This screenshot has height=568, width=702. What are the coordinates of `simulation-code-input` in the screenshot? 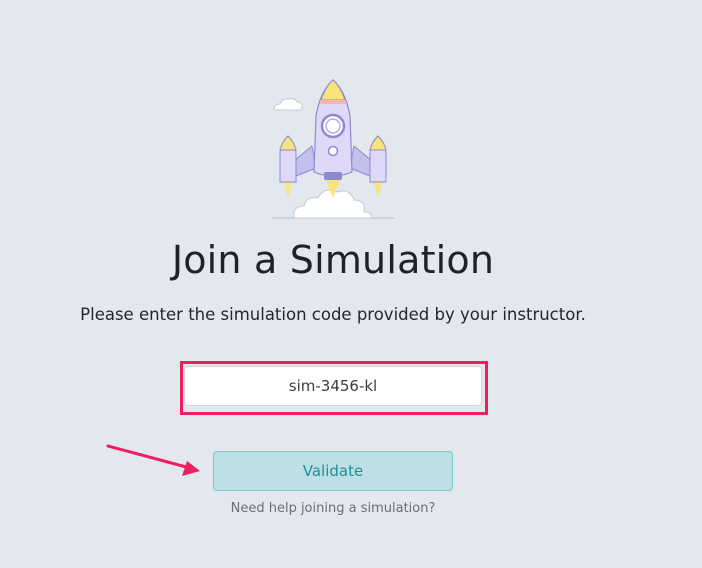 It's located at (333, 386).